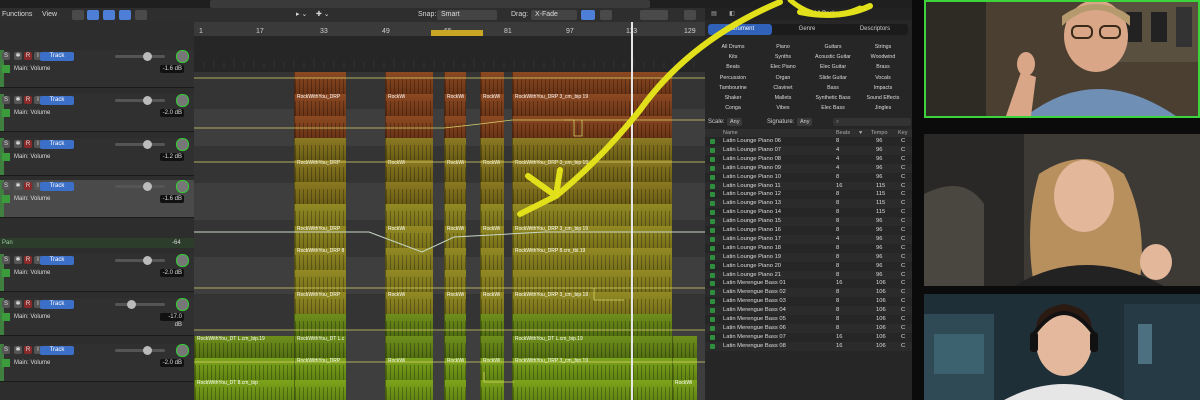 The height and width of the screenshot is (400, 1200). Describe the element at coordinates (1062, 347) in the screenshot. I see `video-tile-student` at that location.